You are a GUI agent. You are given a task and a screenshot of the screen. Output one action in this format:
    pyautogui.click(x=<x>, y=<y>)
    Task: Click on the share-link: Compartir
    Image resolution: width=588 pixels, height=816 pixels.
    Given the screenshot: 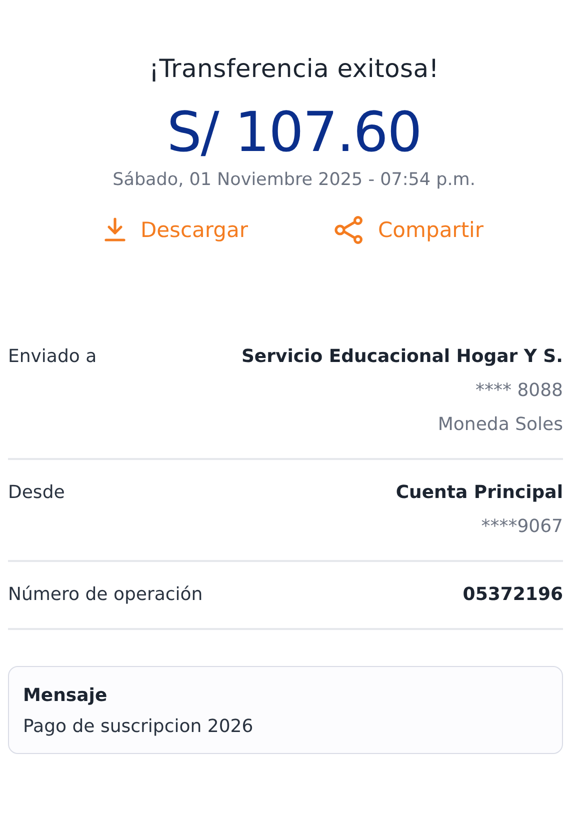 What is the action you would take?
    pyautogui.click(x=409, y=230)
    